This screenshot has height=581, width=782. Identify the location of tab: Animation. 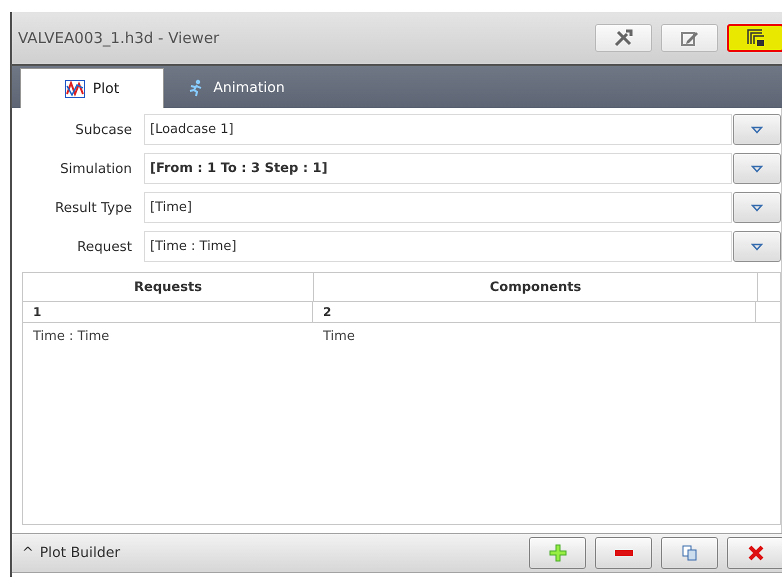
(236, 88).